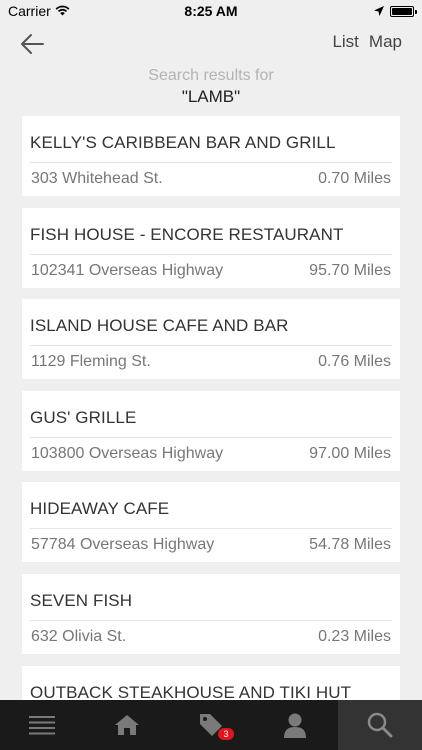  Describe the element at coordinates (81, 600) in the screenshot. I see `result-name: SEVEN FISH` at that location.